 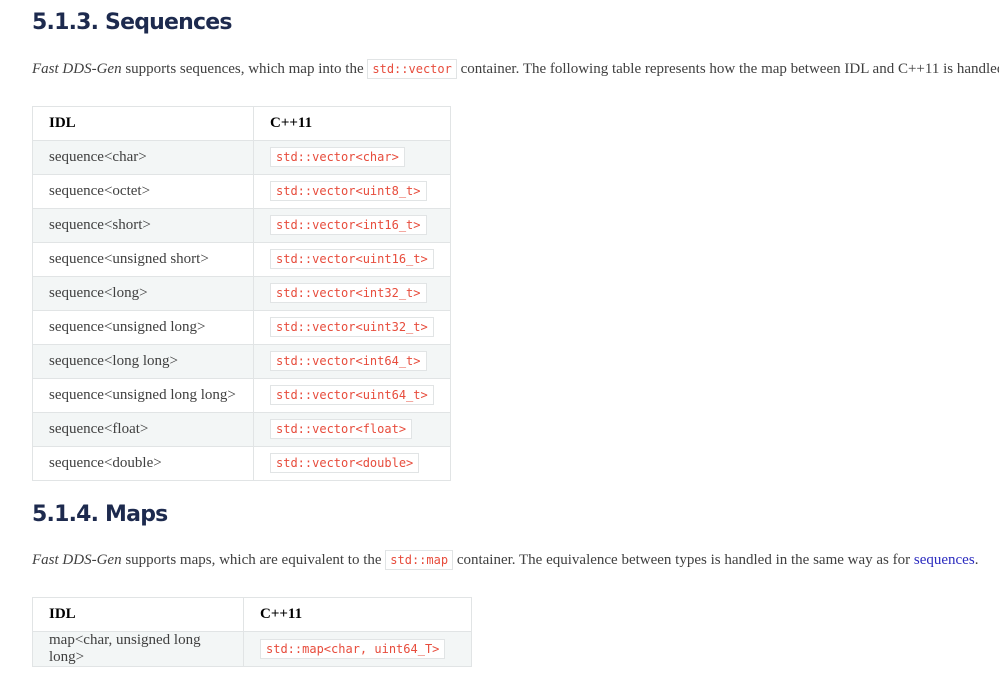 I want to click on section-heading-maps: 5.1.4. Maps, so click(x=100, y=514).